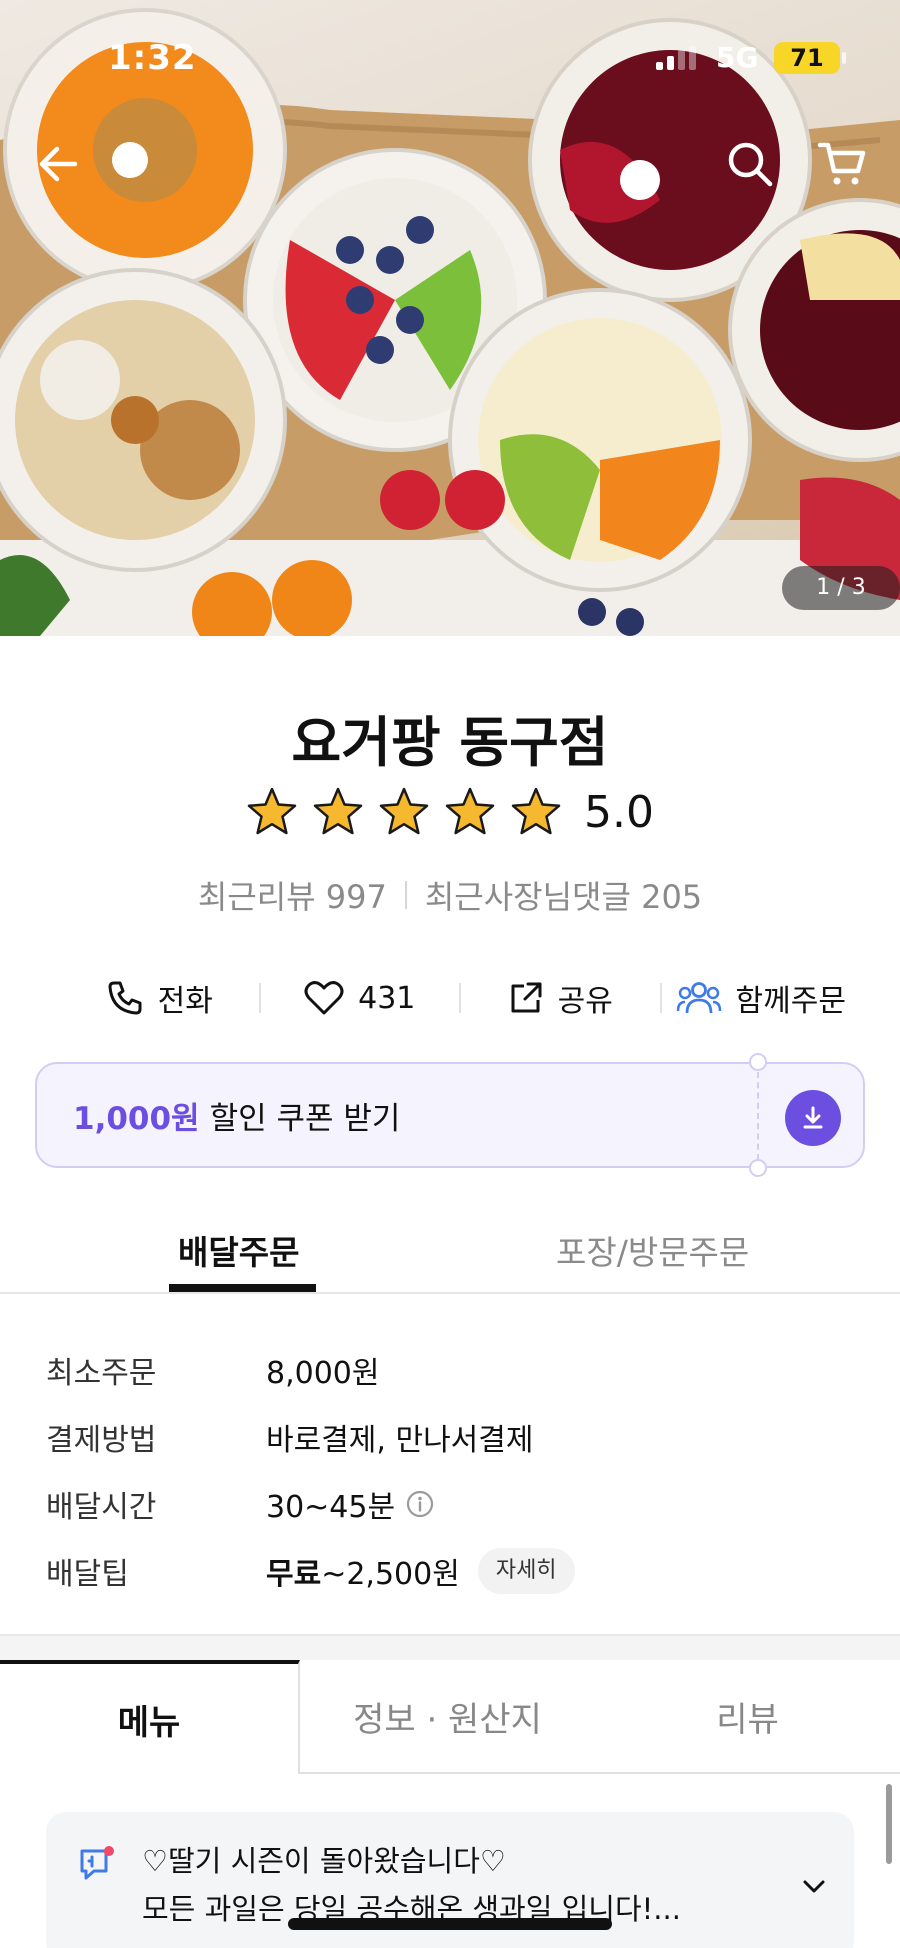 This screenshot has width=900, height=1948. What do you see at coordinates (323, 1373) in the screenshot?
I see `min-order-value: 8,000원` at bounding box center [323, 1373].